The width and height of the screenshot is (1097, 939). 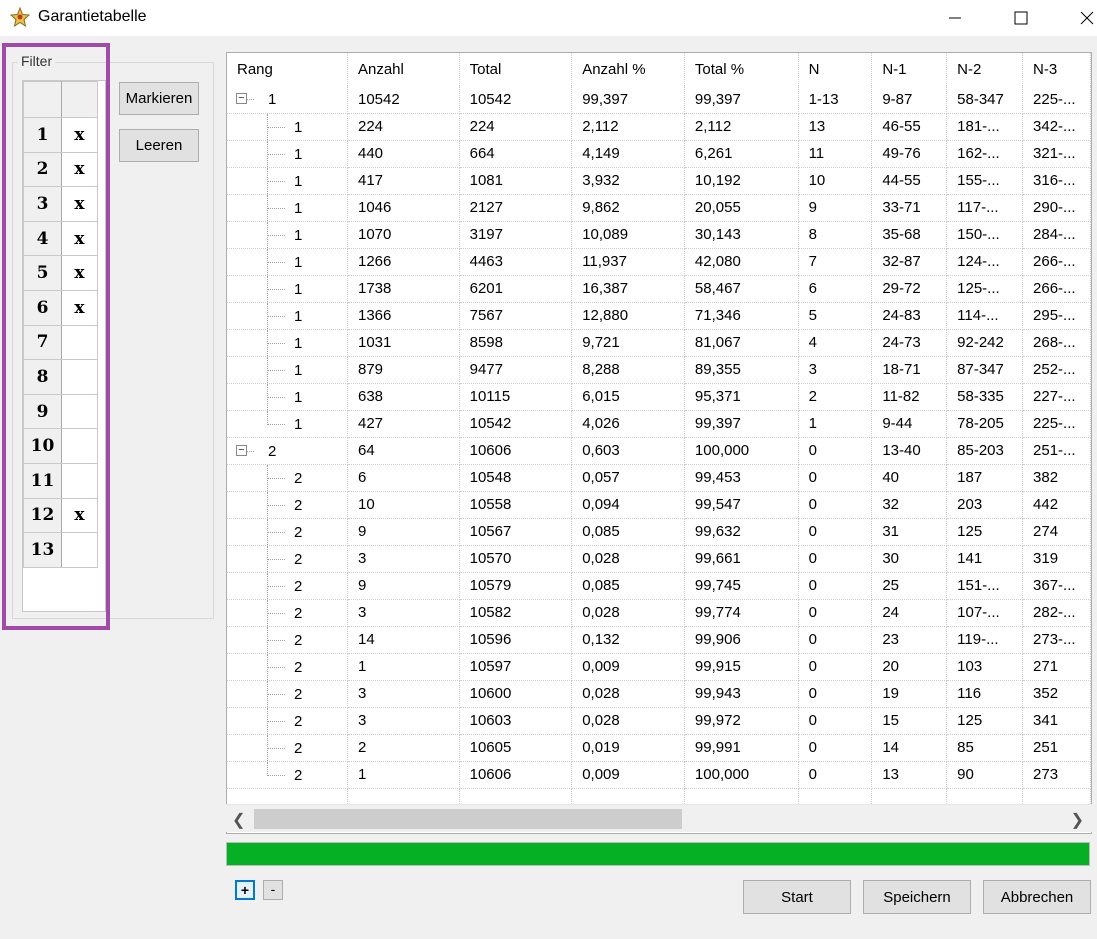 What do you see at coordinates (245, 890) in the screenshot?
I see `expand-all-button: +` at bounding box center [245, 890].